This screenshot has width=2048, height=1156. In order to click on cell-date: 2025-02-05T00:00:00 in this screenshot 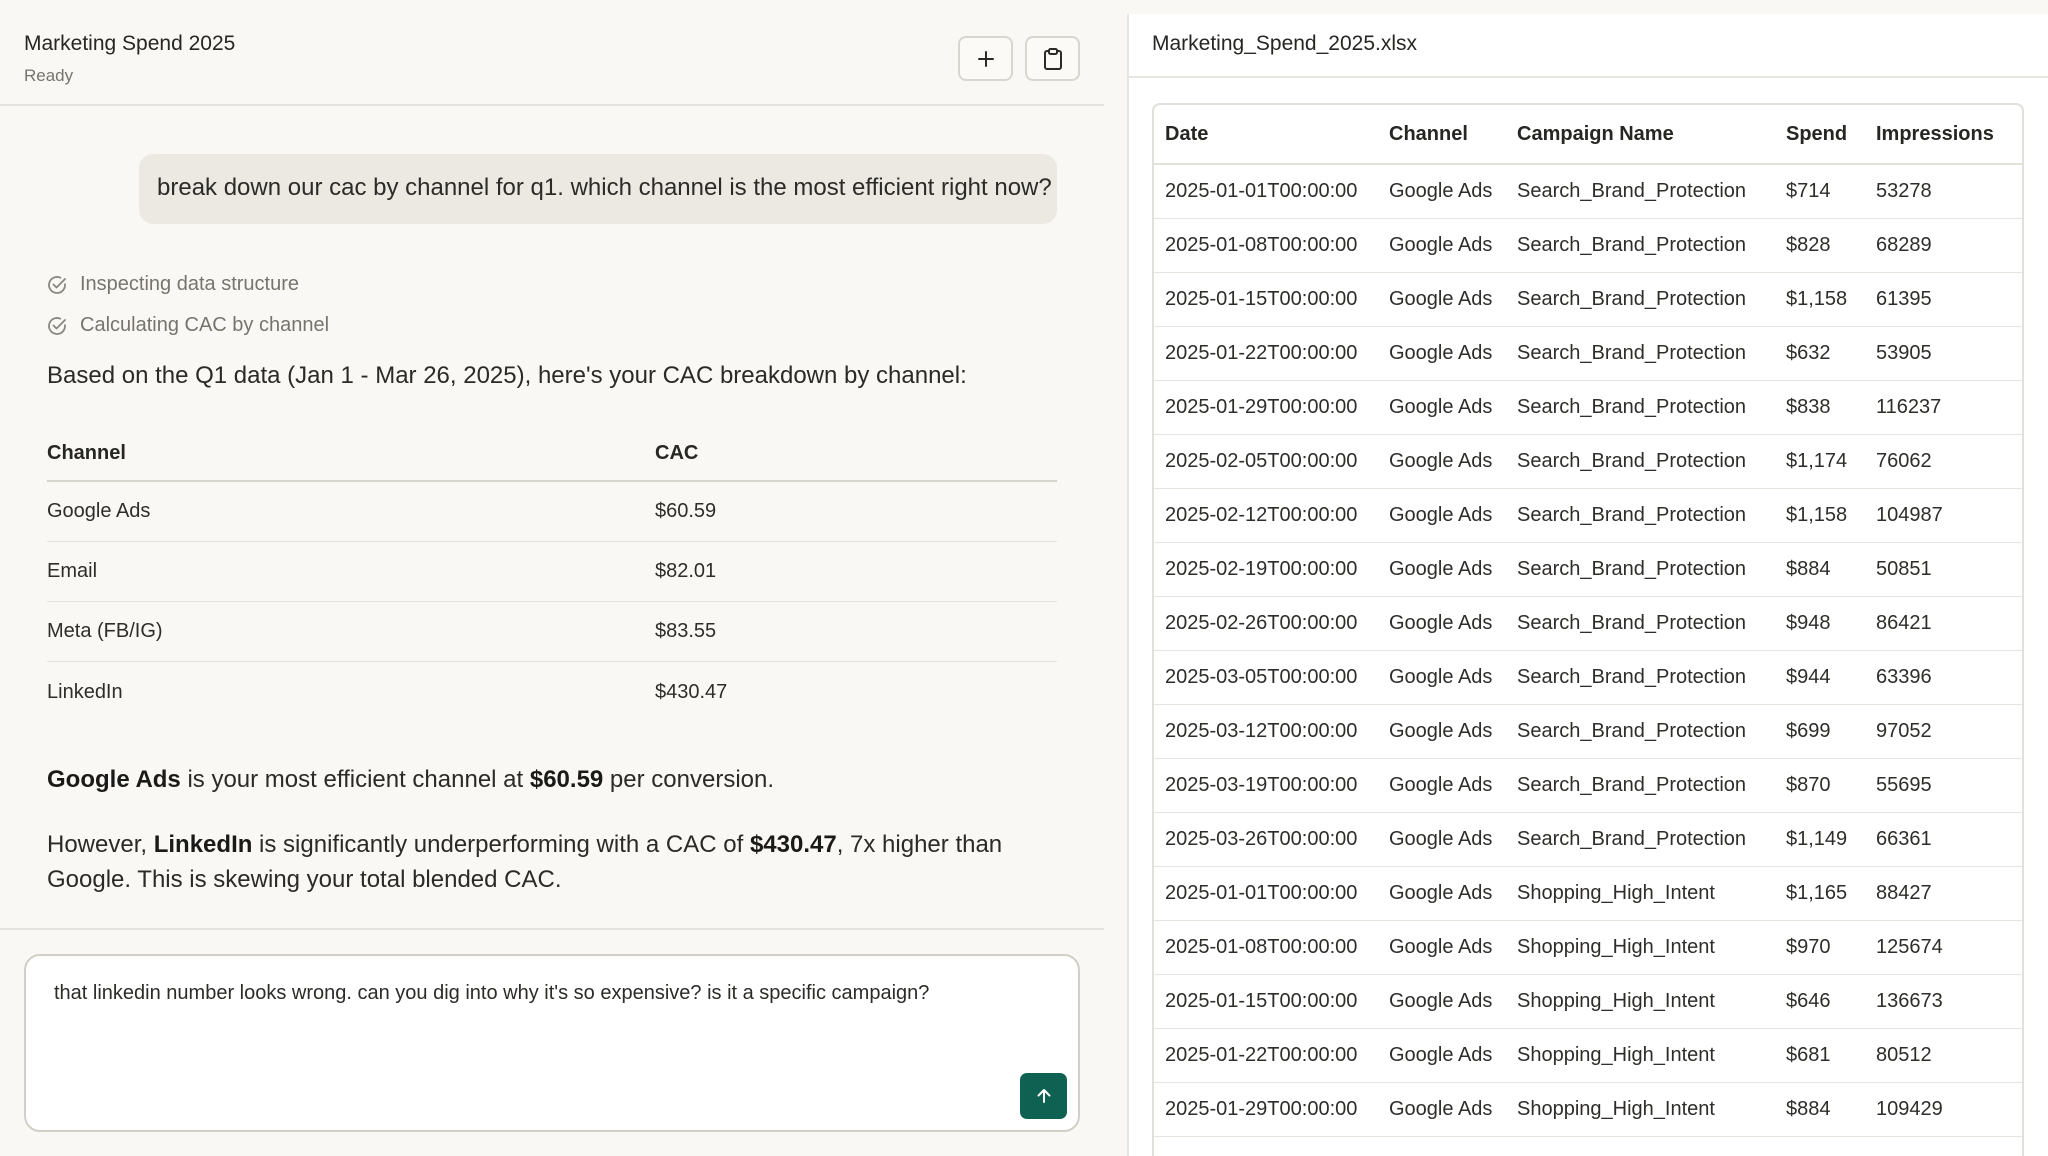, I will do `click(1271, 461)`.